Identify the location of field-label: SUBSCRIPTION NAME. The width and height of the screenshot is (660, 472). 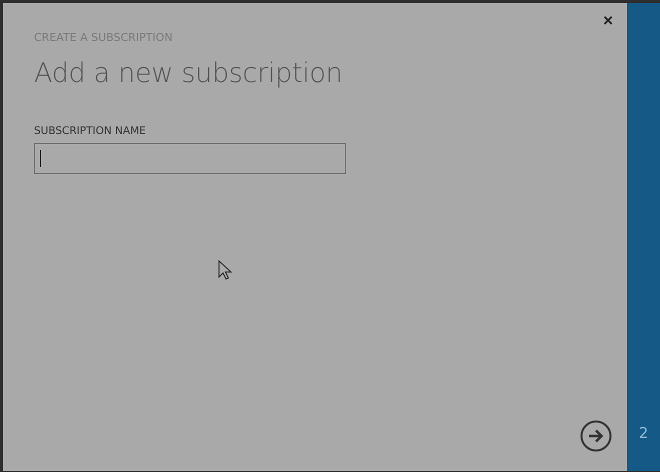
(90, 131).